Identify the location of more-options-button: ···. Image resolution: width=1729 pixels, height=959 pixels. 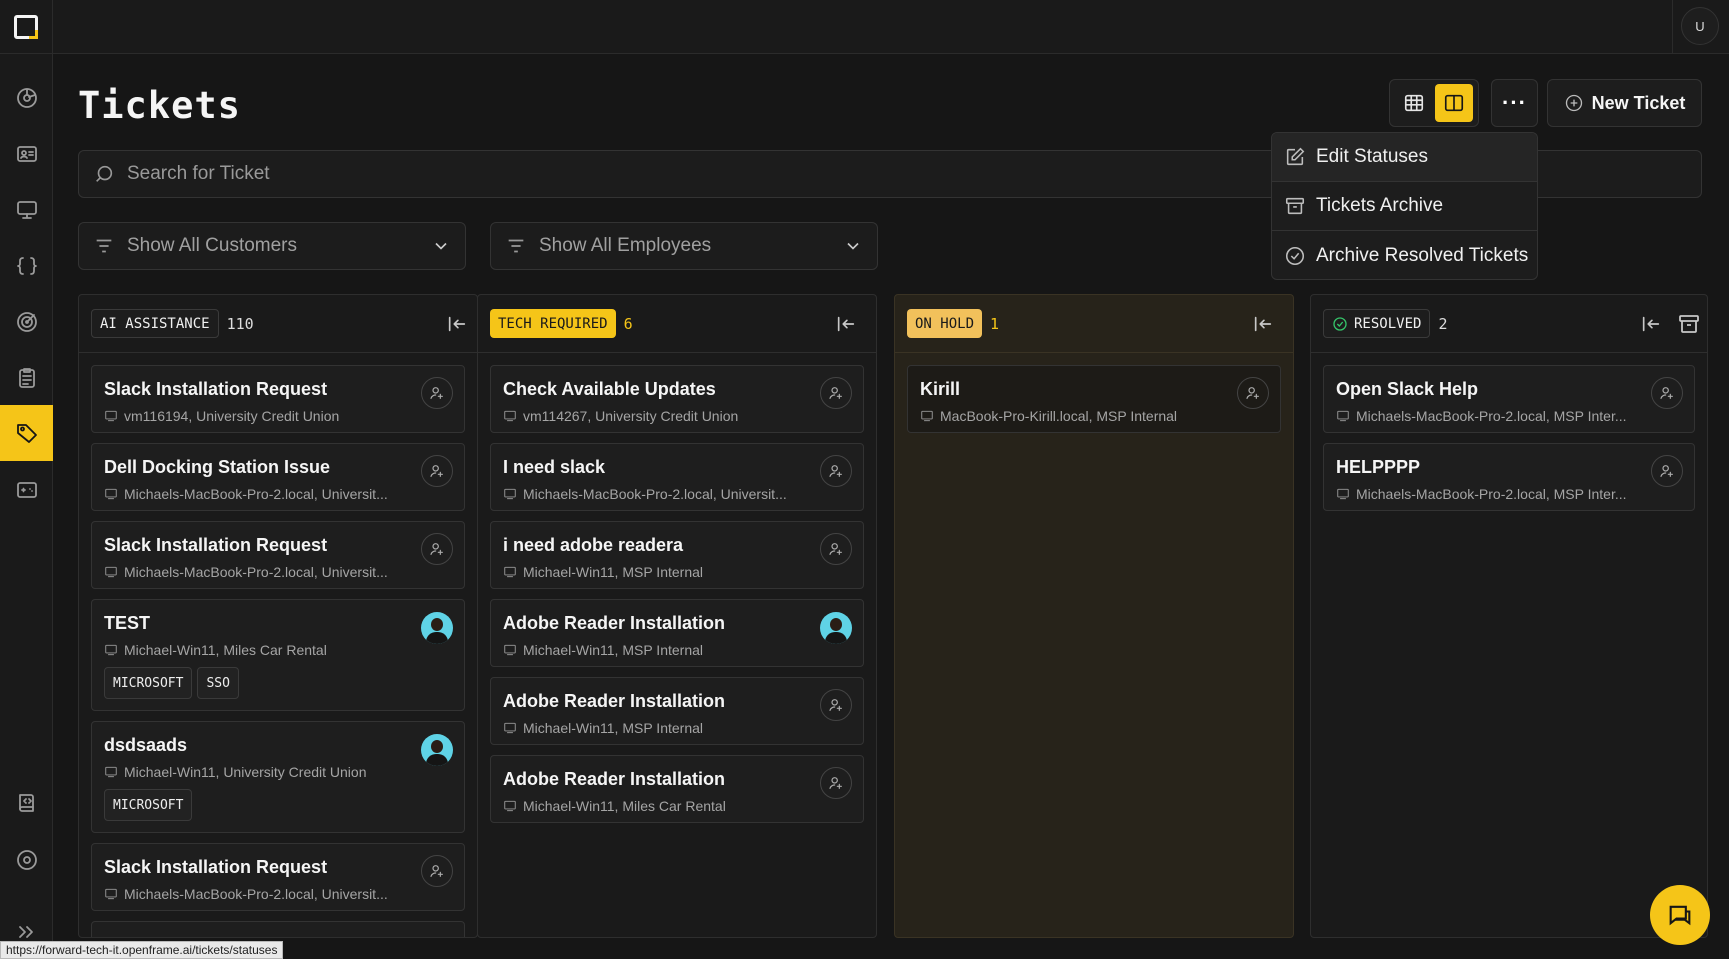
(1514, 103).